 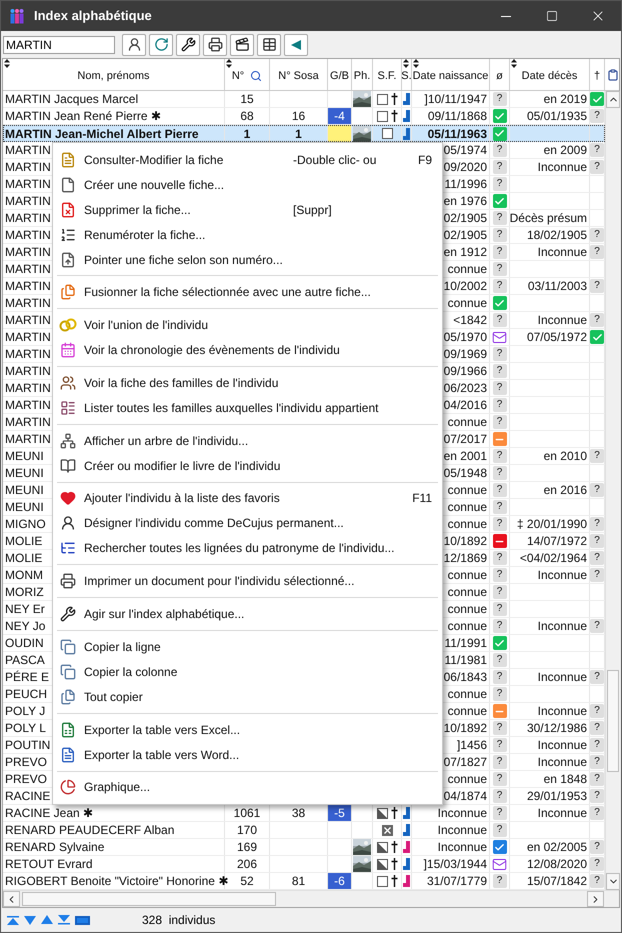 What do you see at coordinates (499, 76) in the screenshot?
I see `column-header: ø` at bounding box center [499, 76].